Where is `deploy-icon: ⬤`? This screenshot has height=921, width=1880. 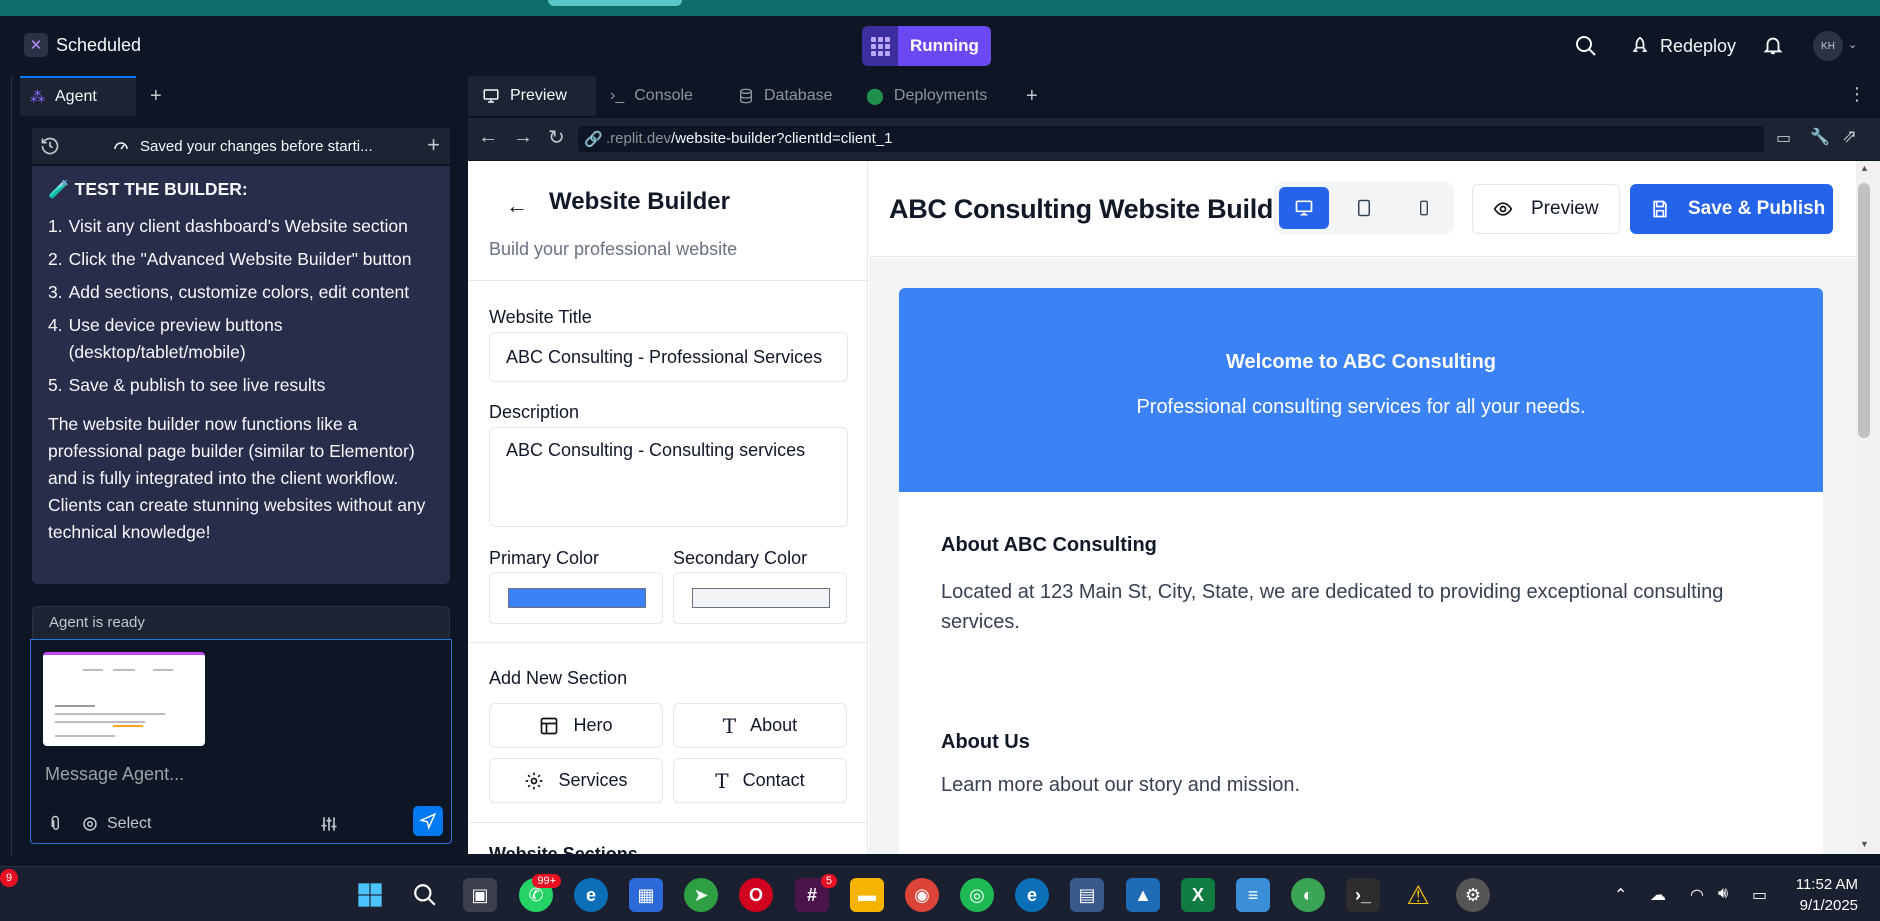 deploy-icon: ⬤ is located at coordinates (875, 96).